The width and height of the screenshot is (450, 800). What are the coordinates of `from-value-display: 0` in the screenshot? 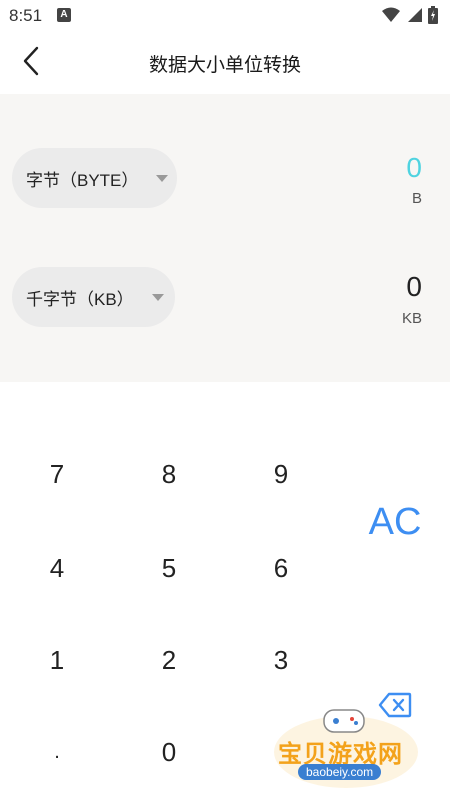 It's located at (414, 168).